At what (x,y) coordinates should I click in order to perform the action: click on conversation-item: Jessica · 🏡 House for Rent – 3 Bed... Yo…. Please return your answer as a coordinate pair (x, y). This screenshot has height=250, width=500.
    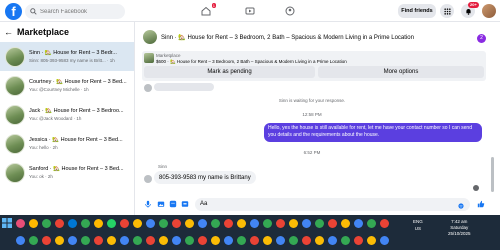
    Looking at the image, I should click on (67, 143).